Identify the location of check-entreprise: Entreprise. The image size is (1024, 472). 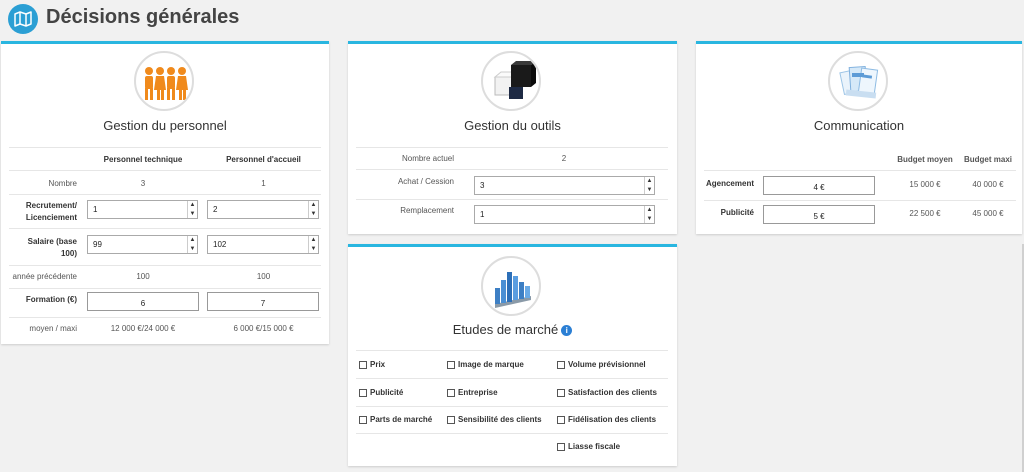
(472, 392).